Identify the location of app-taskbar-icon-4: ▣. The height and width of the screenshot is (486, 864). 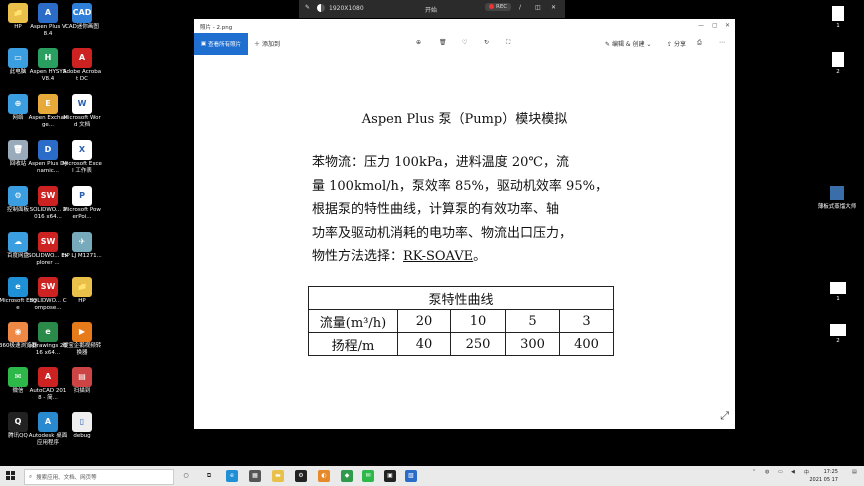
(390, 476).